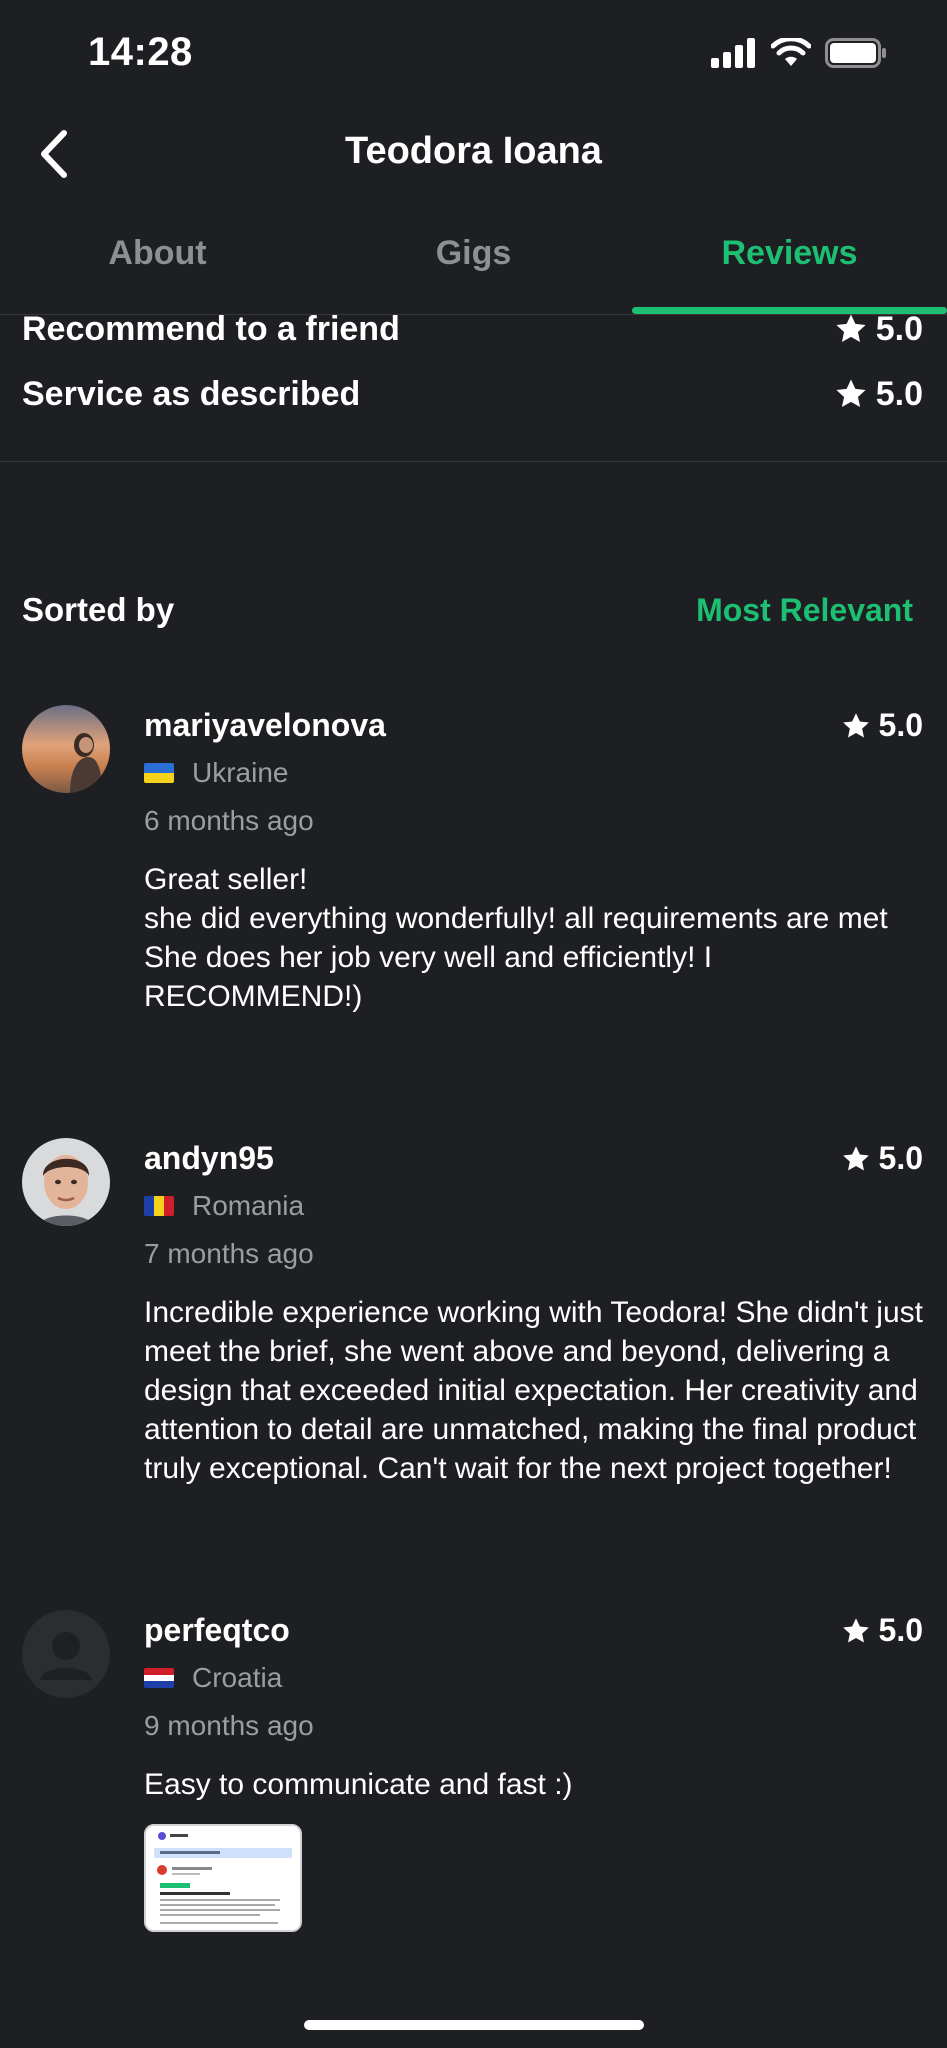 The image size is (947, 2048). I want to click on tab-bar: About Gigs Reviews, so click(473, 267).